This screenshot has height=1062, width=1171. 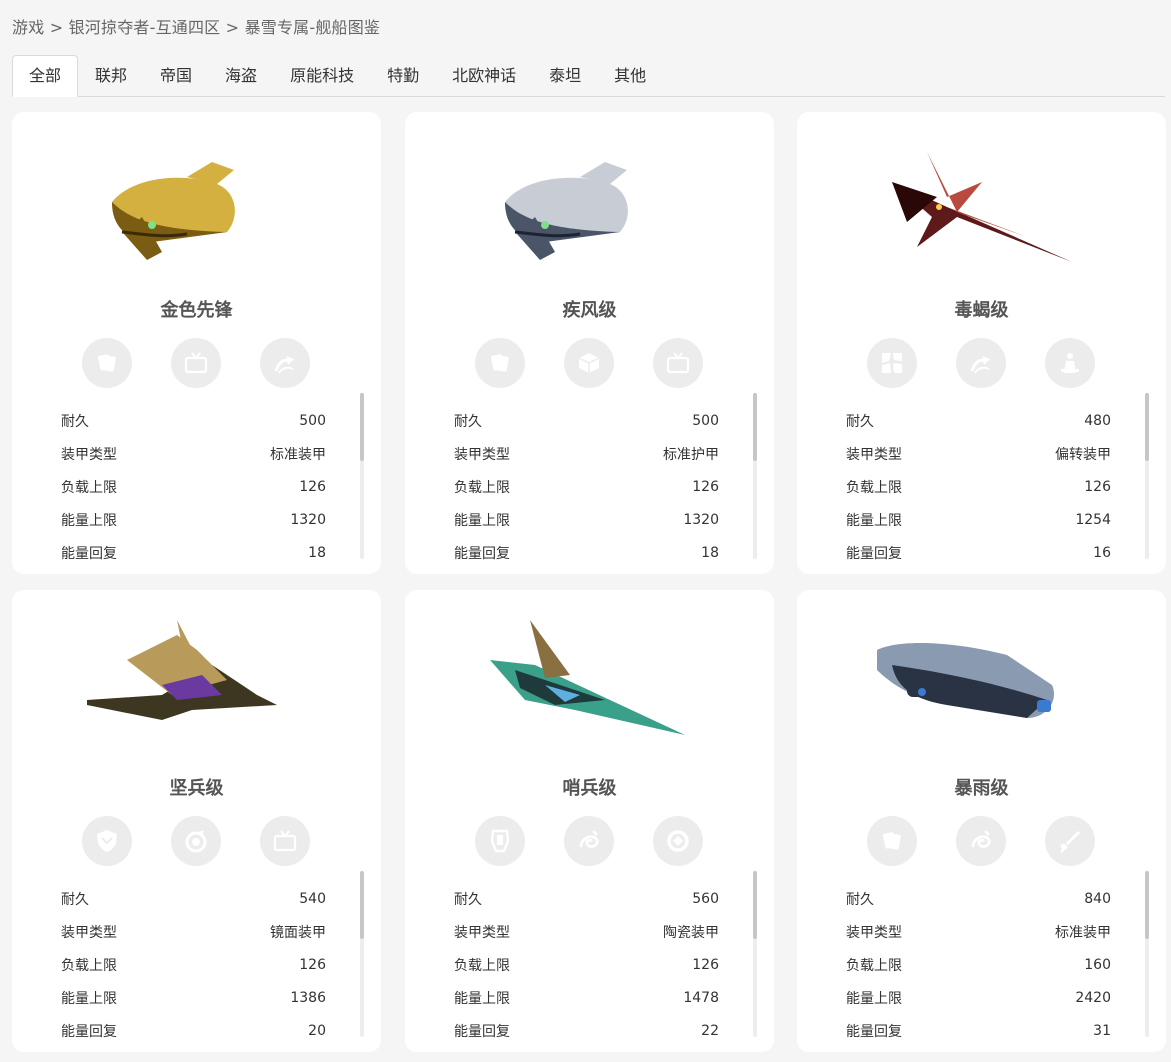 I want to click on ship-card: 哨兵级 耐久 560 装甲类型 陶瓷装甲 负载上限 126 能量上限 1478 能量回复 22, so click(x=589, y=821).